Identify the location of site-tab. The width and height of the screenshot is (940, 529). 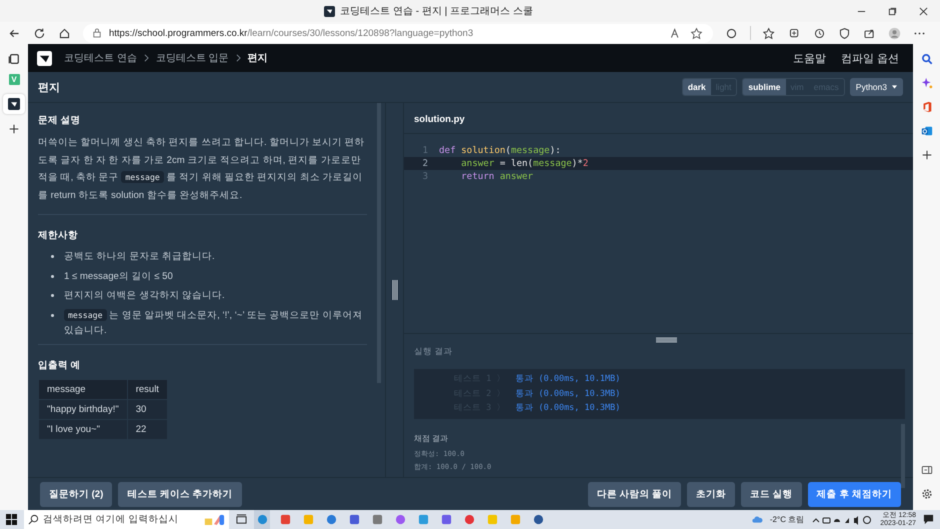
(14, 104).